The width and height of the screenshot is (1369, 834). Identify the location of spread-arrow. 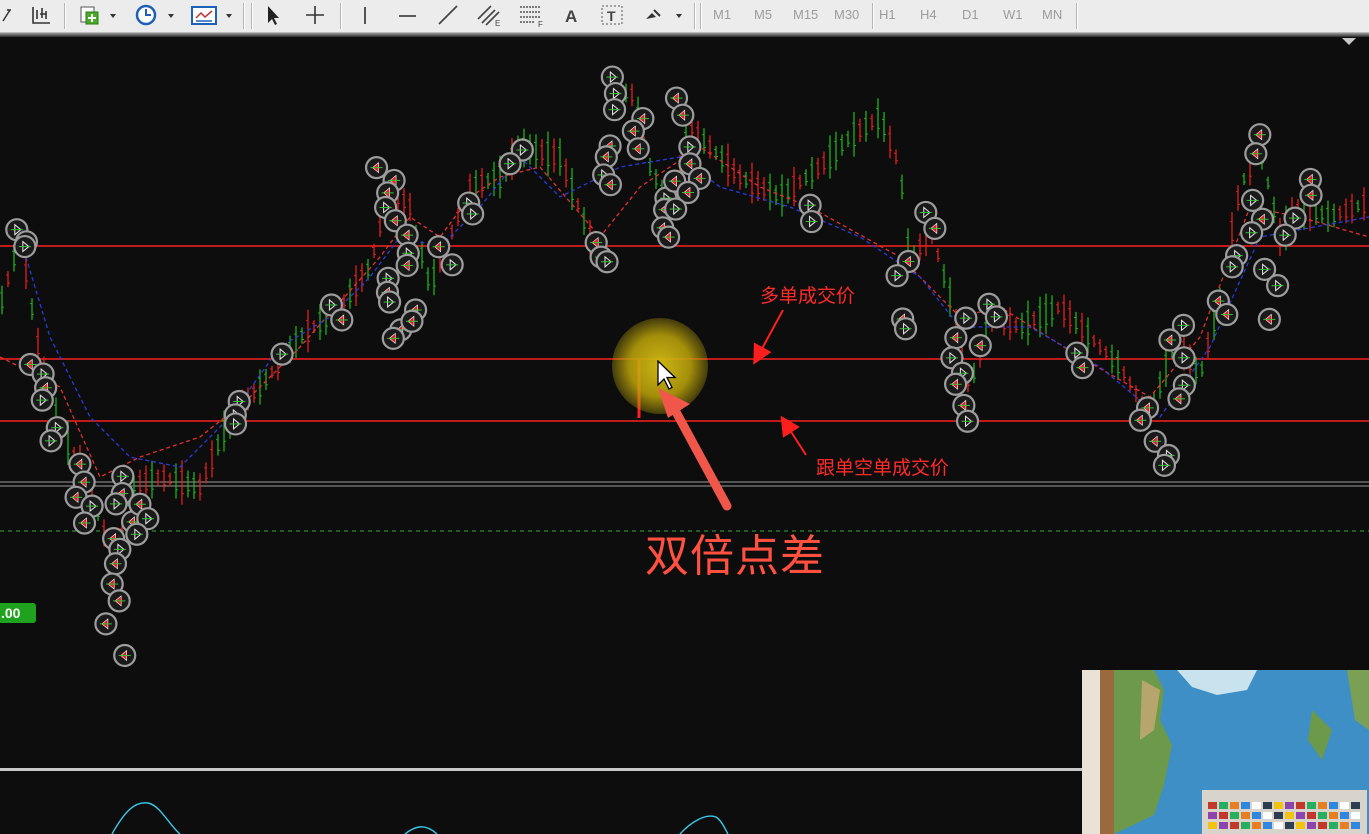
(695, 449).